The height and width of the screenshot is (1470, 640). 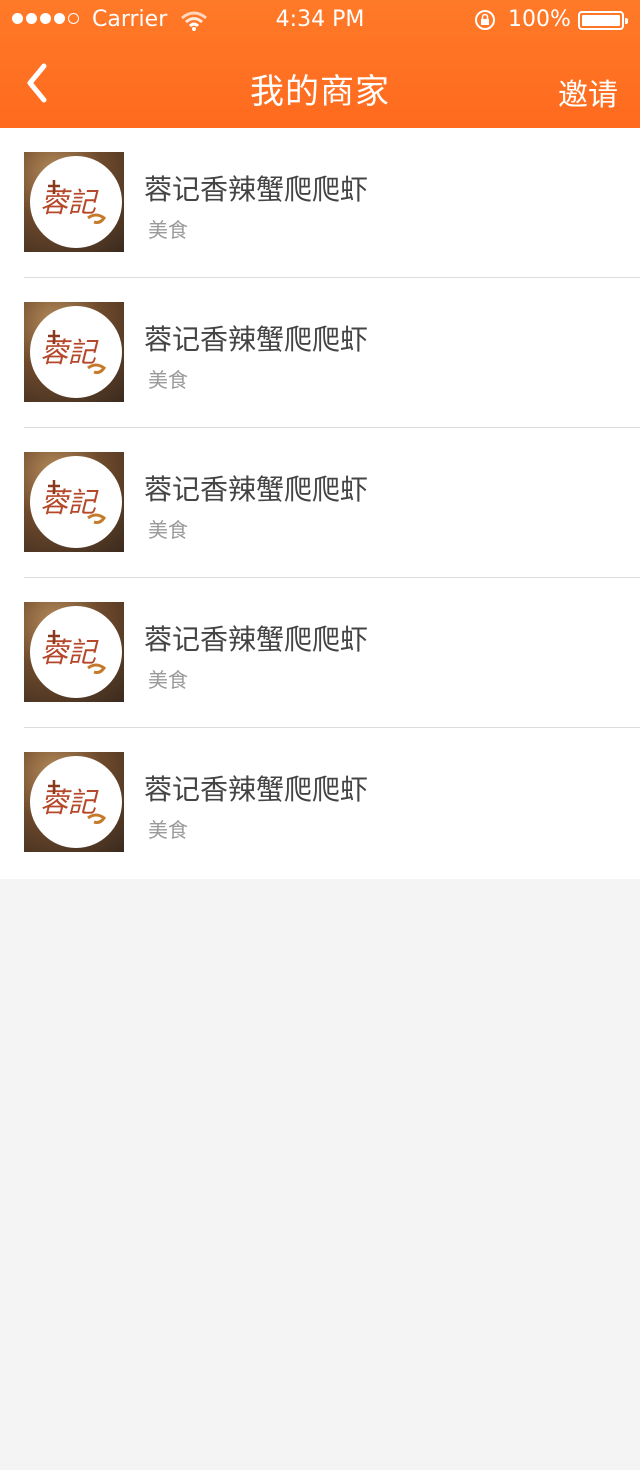 I want to click on navigation-bar: 我的商家 邀请, so click(x=320, y=84).